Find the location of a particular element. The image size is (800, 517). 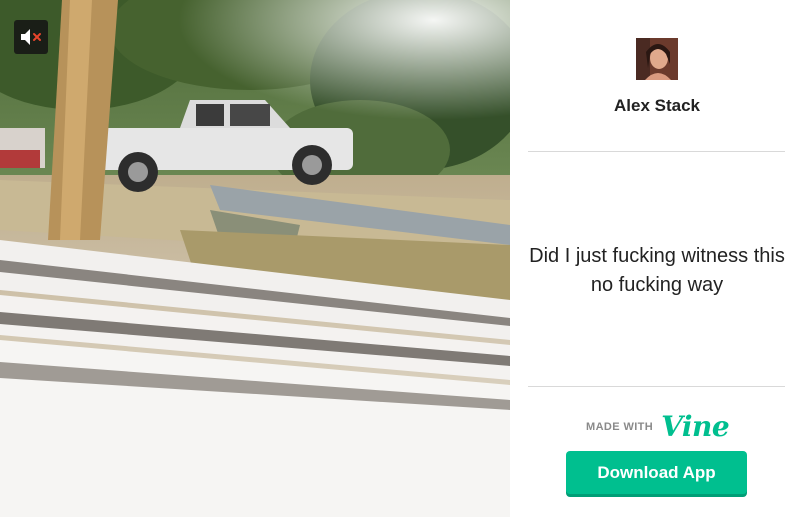

avatar is located at coordinates (657, 59).